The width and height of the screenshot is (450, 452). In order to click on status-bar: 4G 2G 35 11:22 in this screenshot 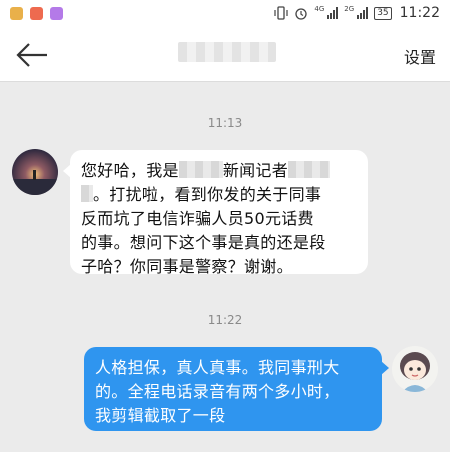, I will do `click(225, 15)`.